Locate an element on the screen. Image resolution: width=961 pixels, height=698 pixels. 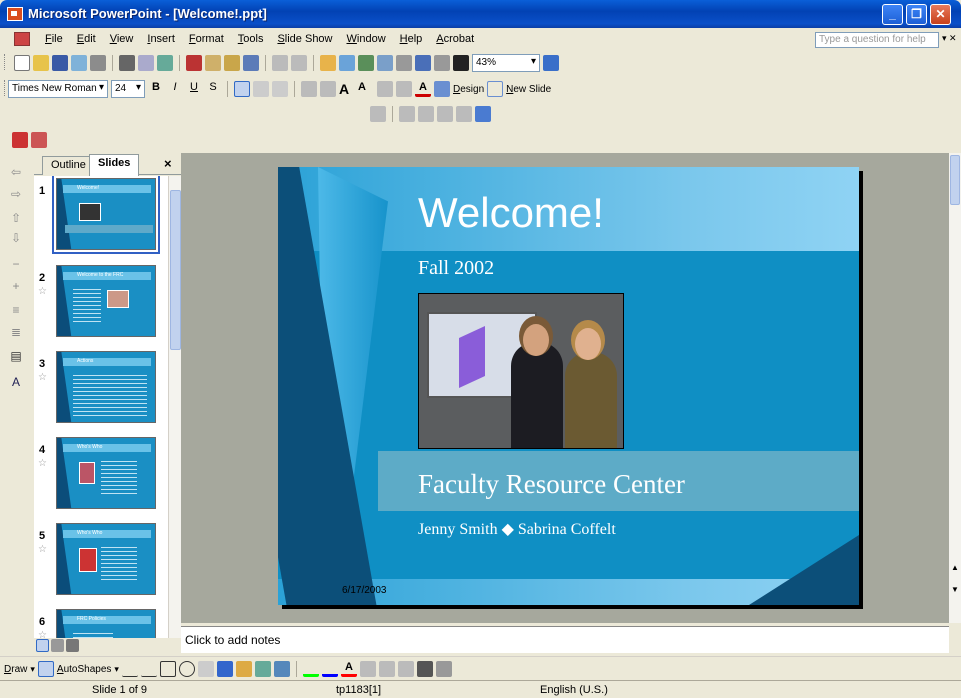
menu-view: View is located at coordinates (122, 39).